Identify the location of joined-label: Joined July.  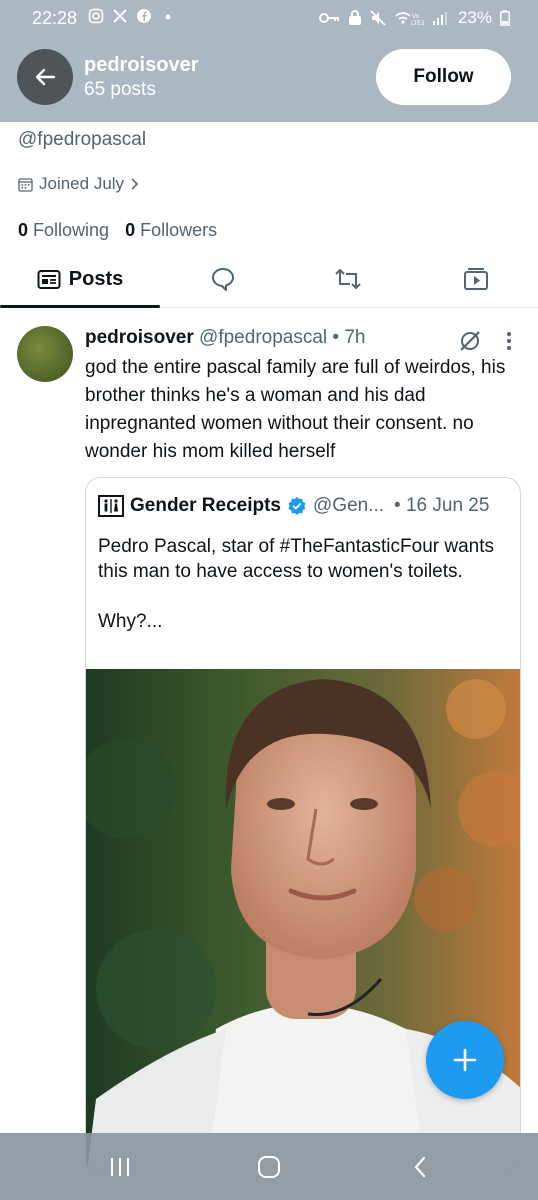
(82, 183).